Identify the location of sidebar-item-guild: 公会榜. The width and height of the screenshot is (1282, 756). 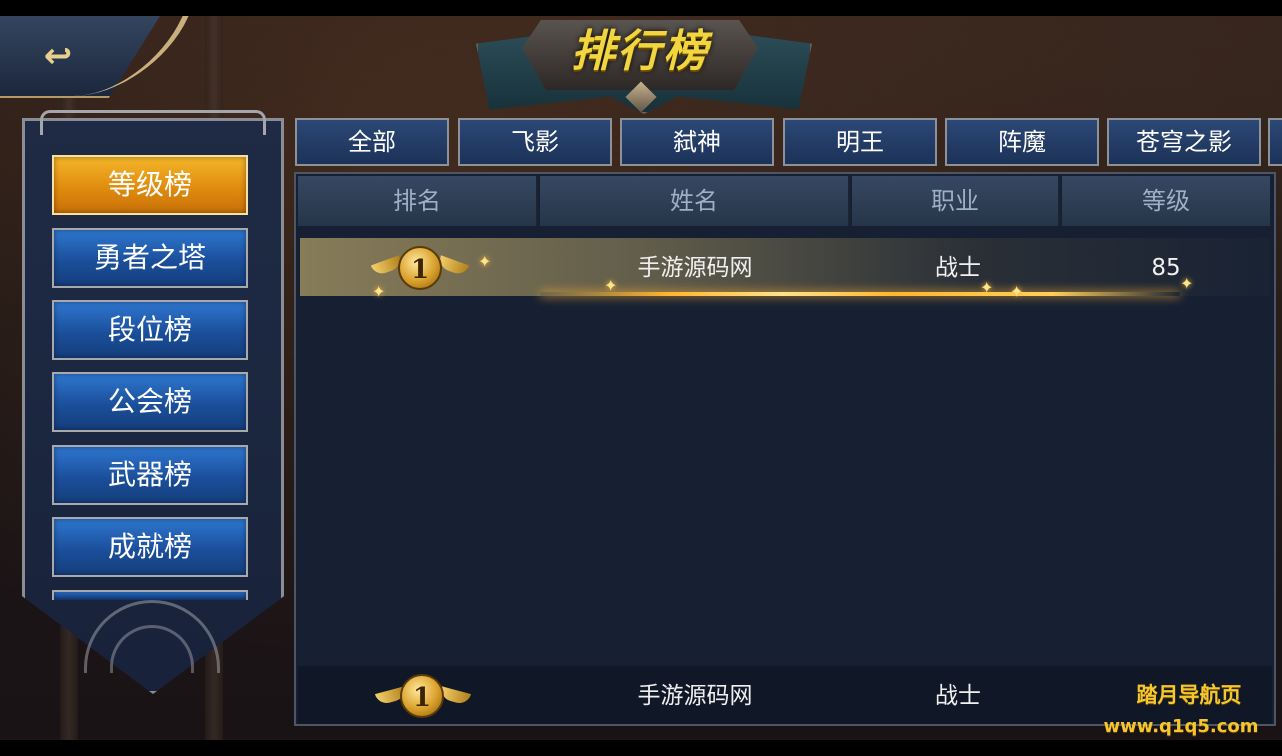
(150, 402).